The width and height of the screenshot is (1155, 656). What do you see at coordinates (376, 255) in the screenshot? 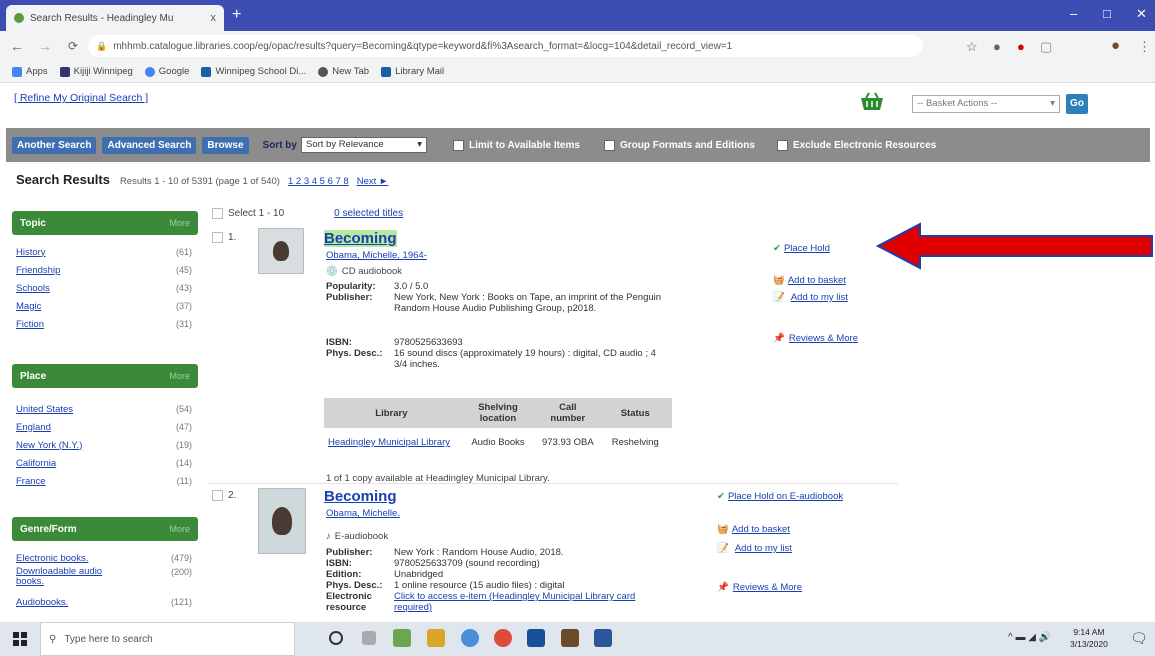
I see `result-1-author-link: Obama, Michelle, 1964-` at bounding box center [376, 255].